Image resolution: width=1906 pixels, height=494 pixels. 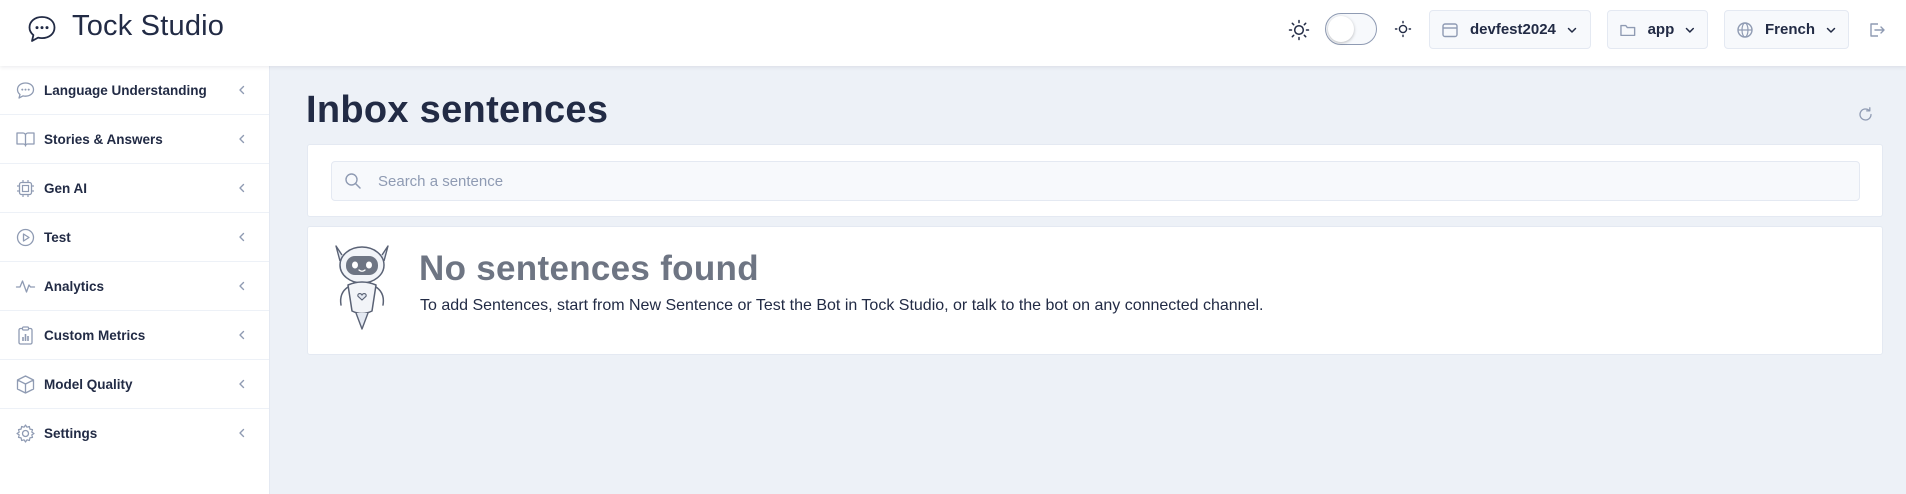 I want to click on locale-value: French, so click(x=1789, y=29).